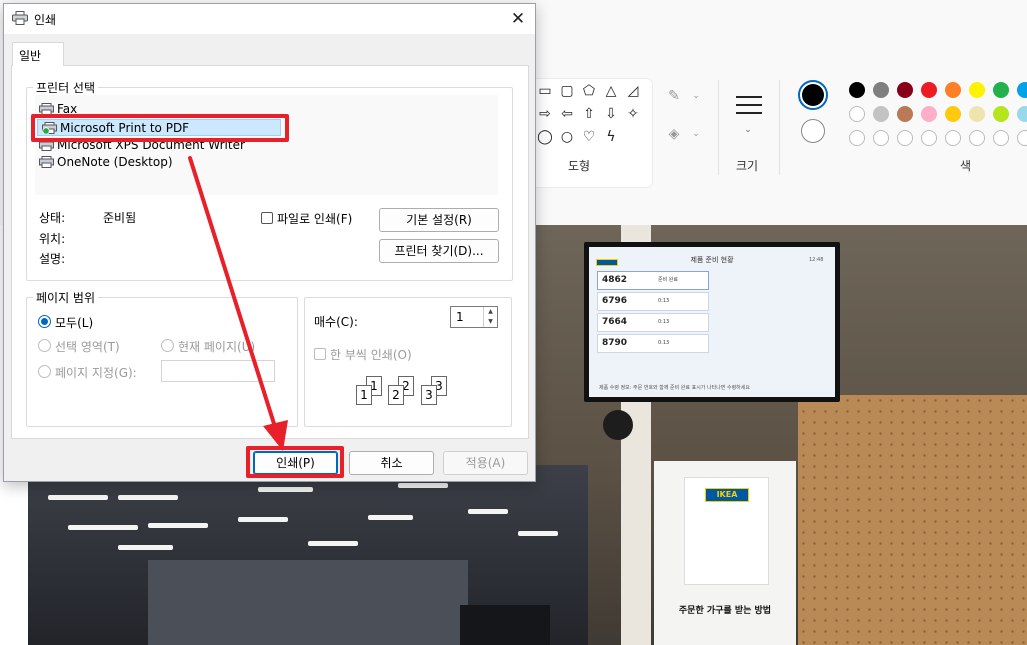 The height and width of the screenshot is (645, 1027). Describe the element at coordinates (813, 131) in the screenshot. I see `color2-button` at that location.